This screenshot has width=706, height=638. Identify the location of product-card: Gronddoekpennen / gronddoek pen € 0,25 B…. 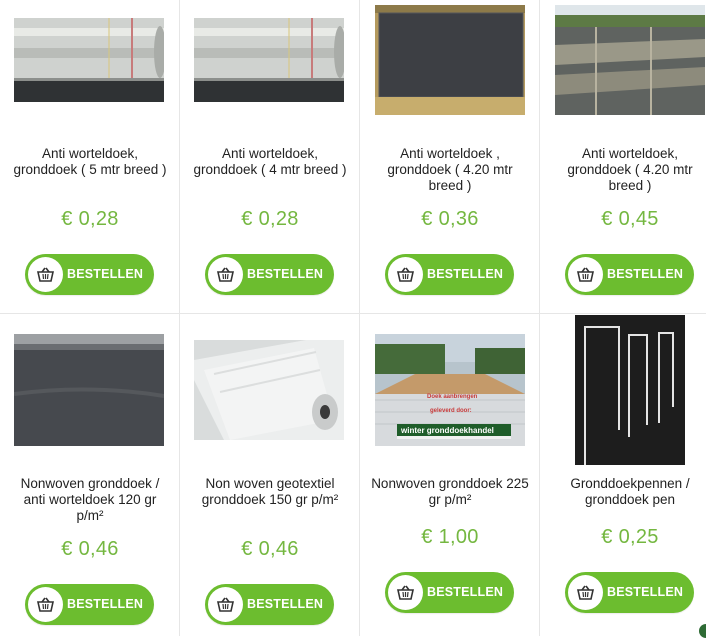
(623, 475).